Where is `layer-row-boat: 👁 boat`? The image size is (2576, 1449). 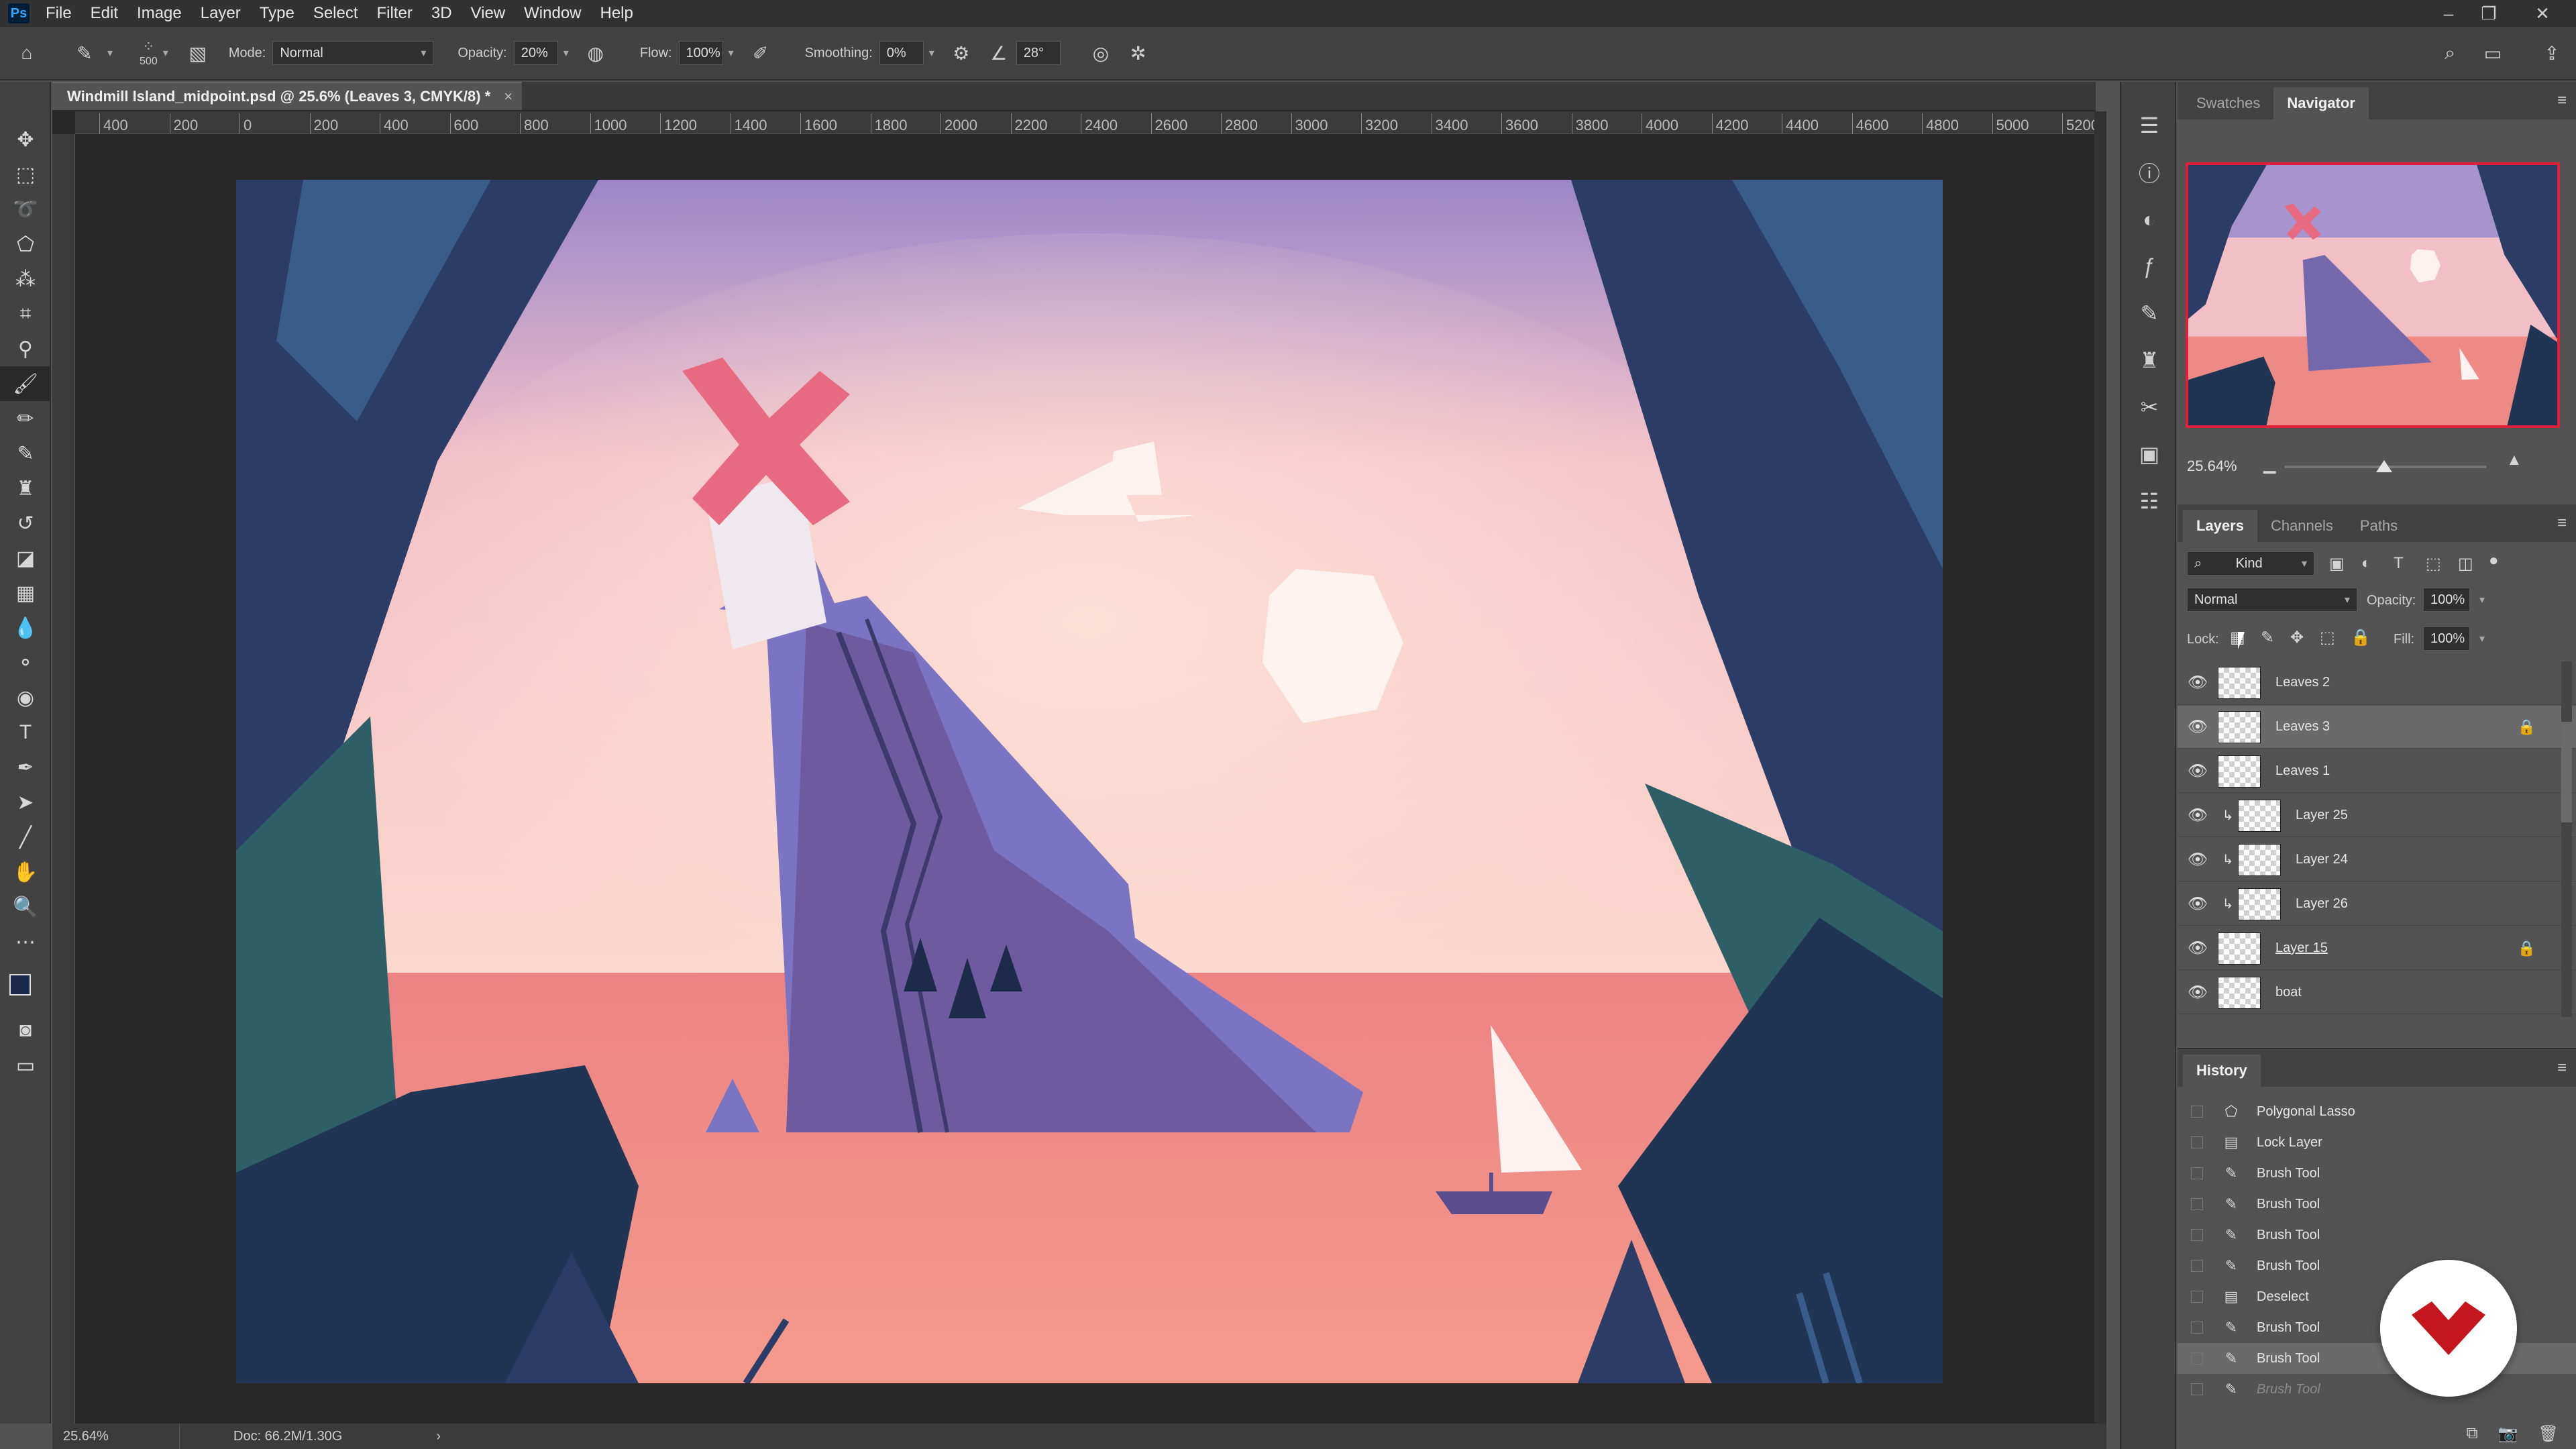 layer-row-boat: 👁 boat is located at coordinates (2377, 992).